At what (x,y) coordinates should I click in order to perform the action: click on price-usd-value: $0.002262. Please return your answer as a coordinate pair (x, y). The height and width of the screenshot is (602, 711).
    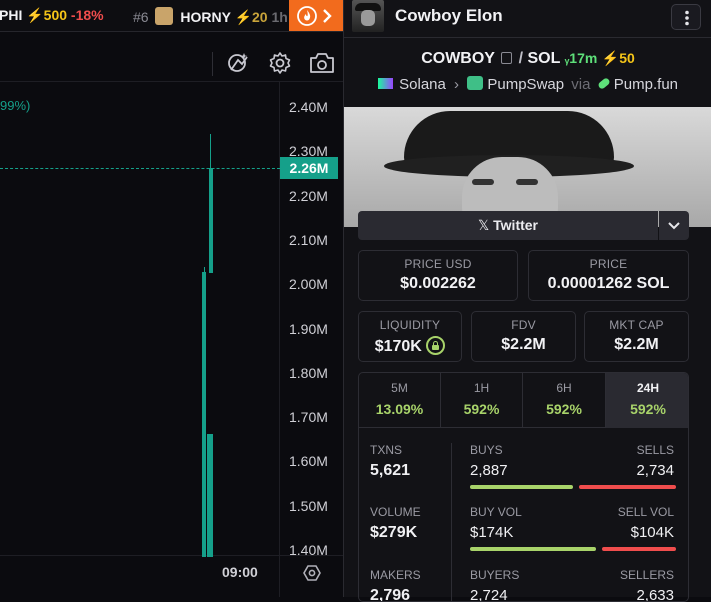
    Looking at the image, I should click on (438, 283).